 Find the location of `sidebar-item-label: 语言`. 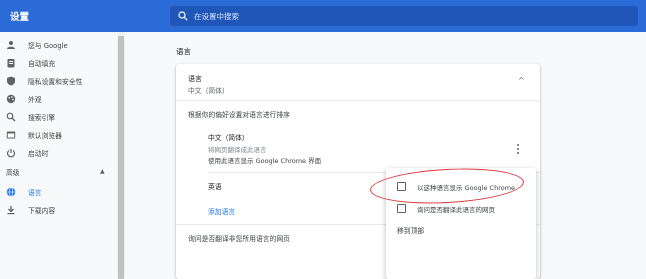

sidebar-item-label: 语言 is located at coordinates (35, 193).